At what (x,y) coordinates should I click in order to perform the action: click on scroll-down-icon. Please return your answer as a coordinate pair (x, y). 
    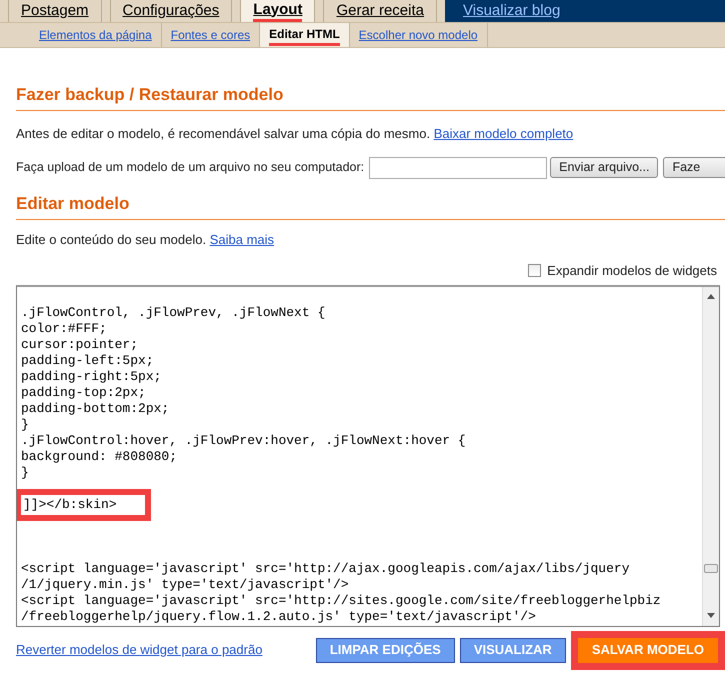
    Looking at the image, I should click on (711, 615).